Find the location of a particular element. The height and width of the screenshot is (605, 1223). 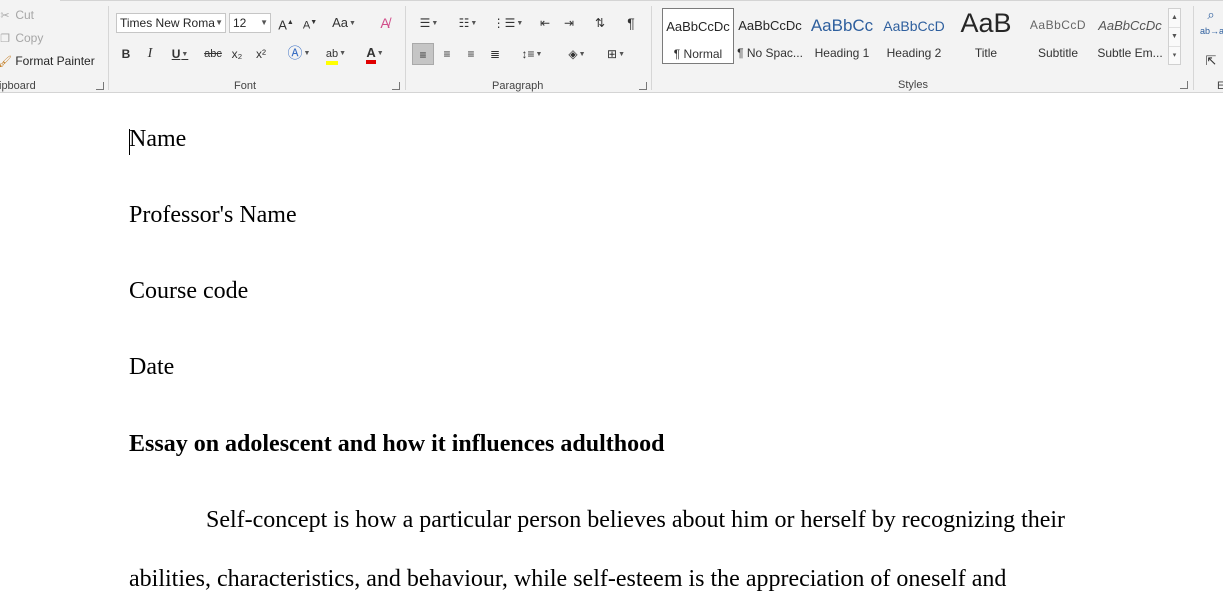

bullets-button: ☰▼ is located at coordinates (429, 23).